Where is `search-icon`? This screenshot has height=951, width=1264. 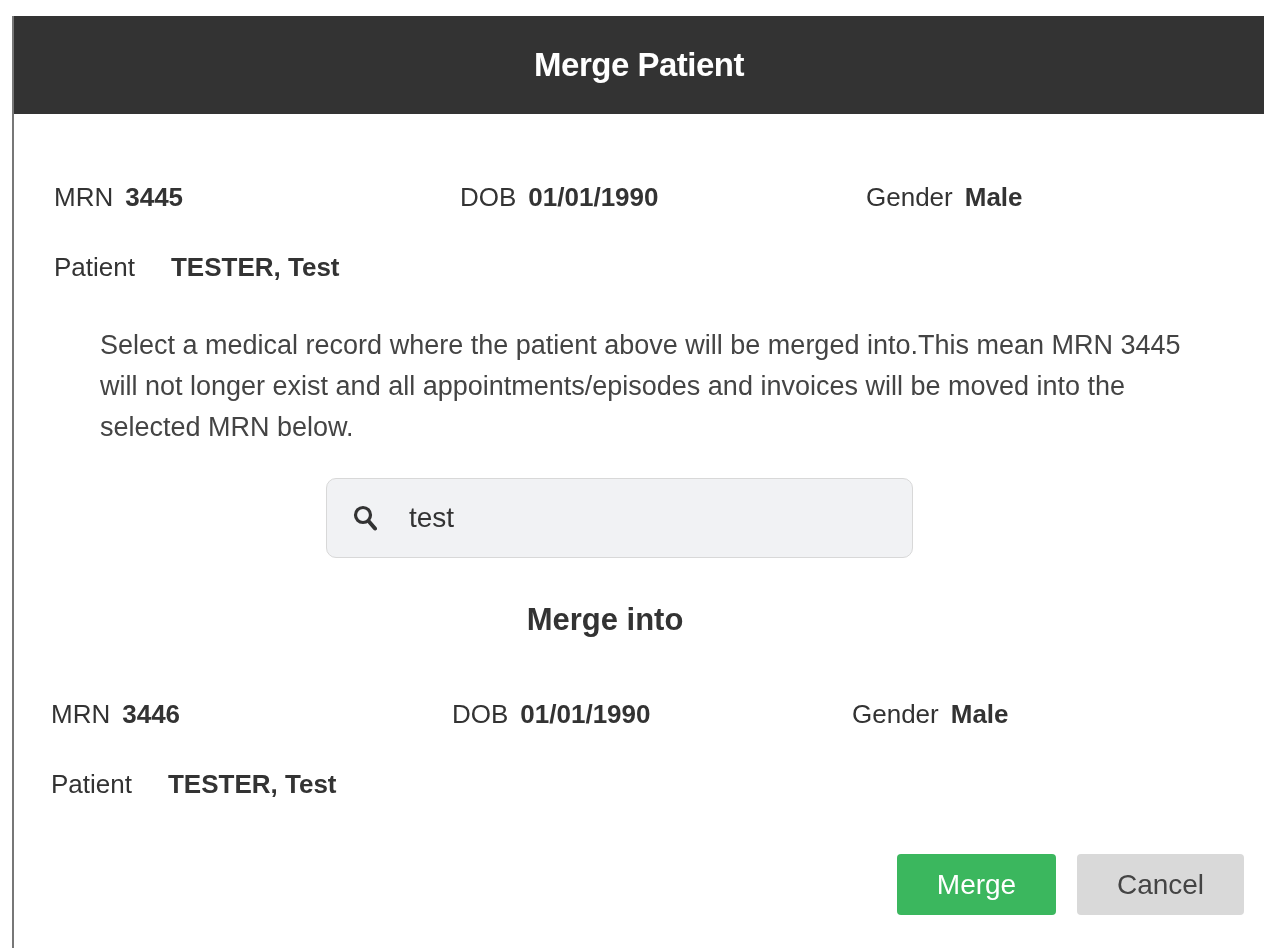 search-icon is located at coordinates (365, 518).